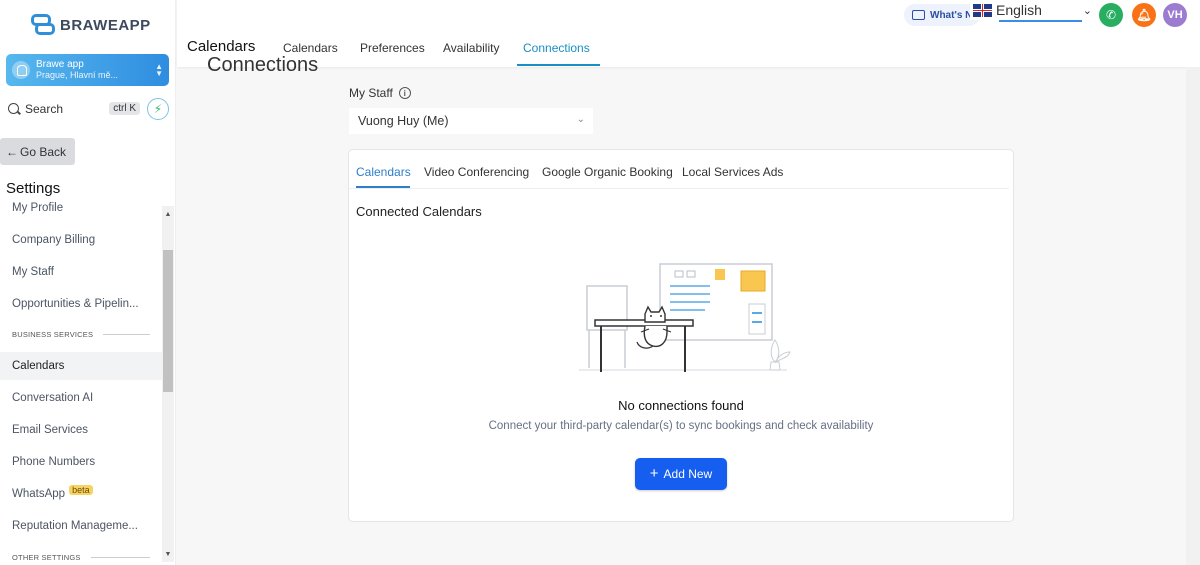 This screenshot has height=565, width=1200. I want to click on active-tab-indicator, so click(558, 65).